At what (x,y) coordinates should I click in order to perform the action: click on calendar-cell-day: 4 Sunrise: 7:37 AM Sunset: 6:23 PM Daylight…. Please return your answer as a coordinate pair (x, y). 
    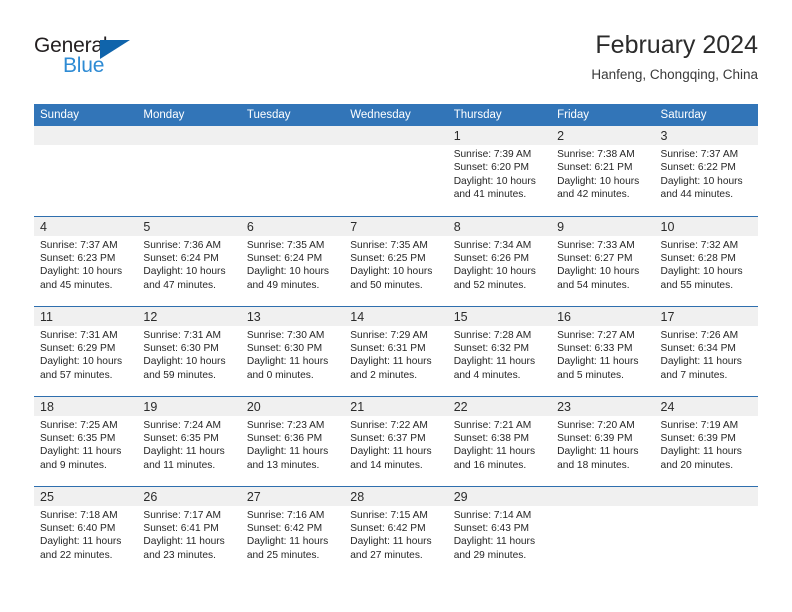
    Looking at the image, I should click on (86, 260).